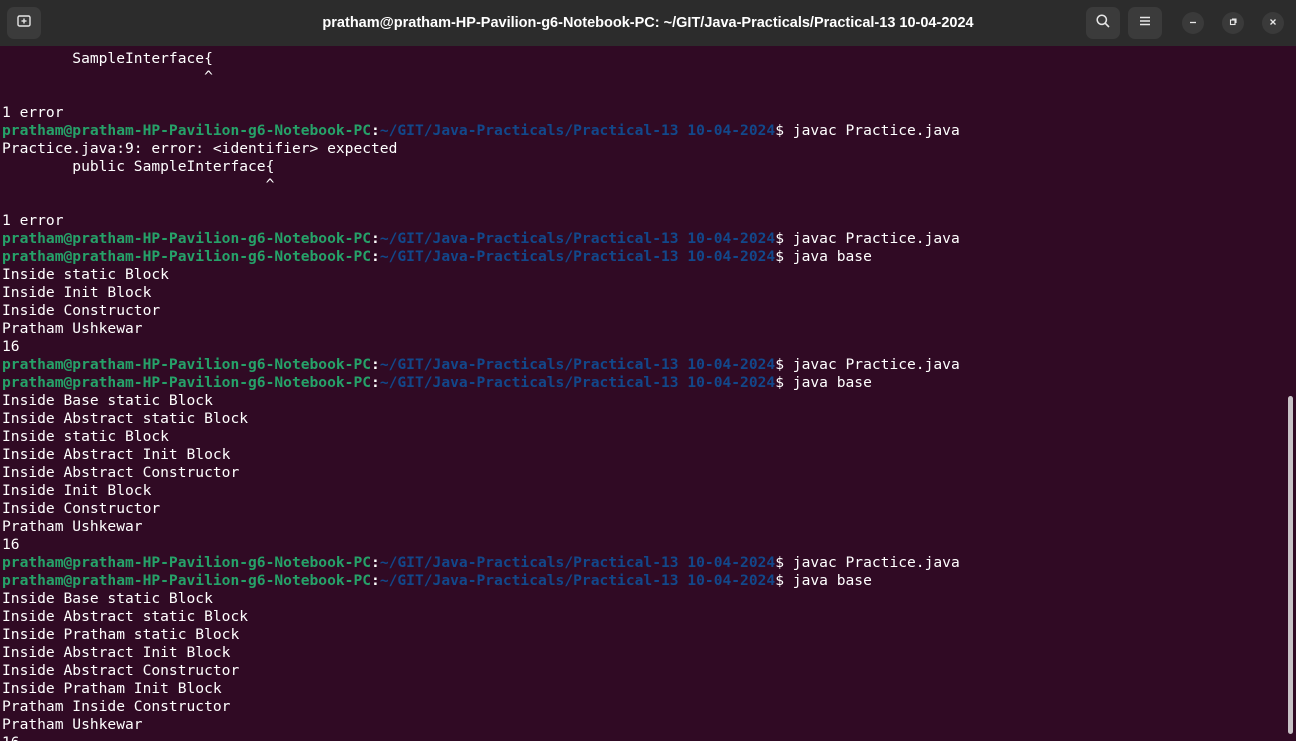  Describe the element at coordinates (1290, 565) in the screenshot. I see `scrollbar-thumb` at that location.